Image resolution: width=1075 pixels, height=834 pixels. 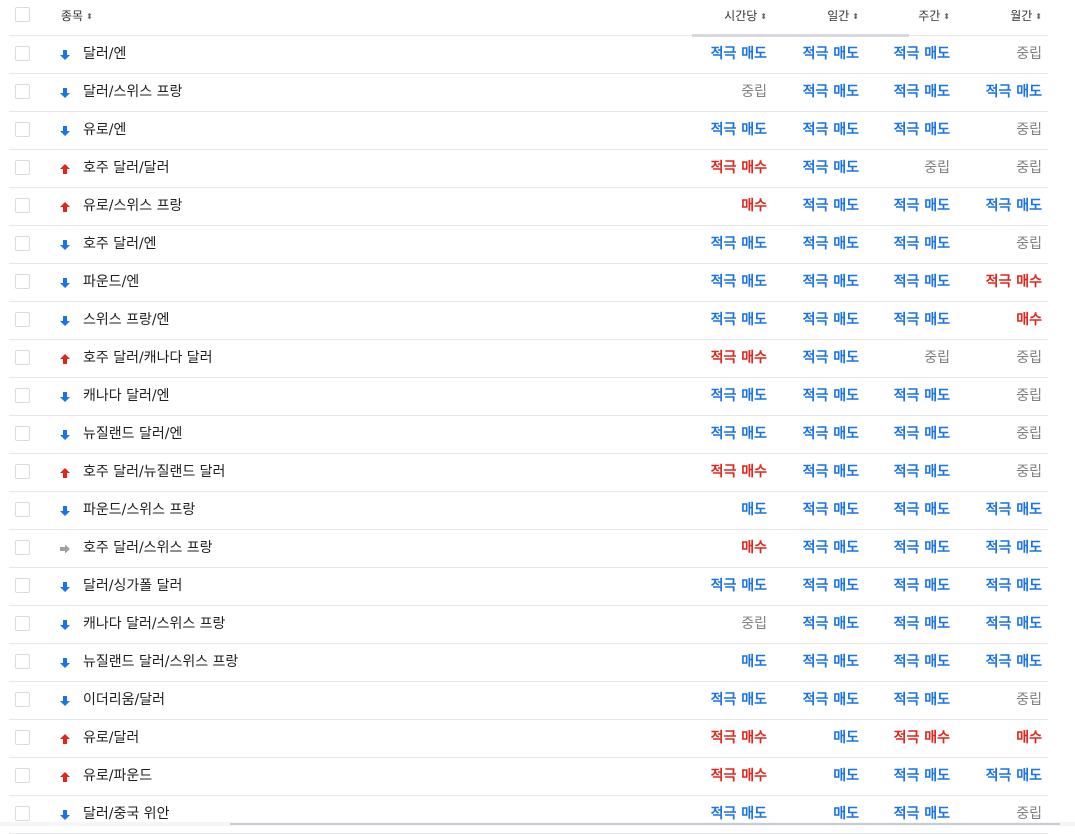 I want to click on table-row: 호주 달러/스위스 프랑 매수 적극 매도 적극 매도 적극 매도, so click(x=528, y=549).